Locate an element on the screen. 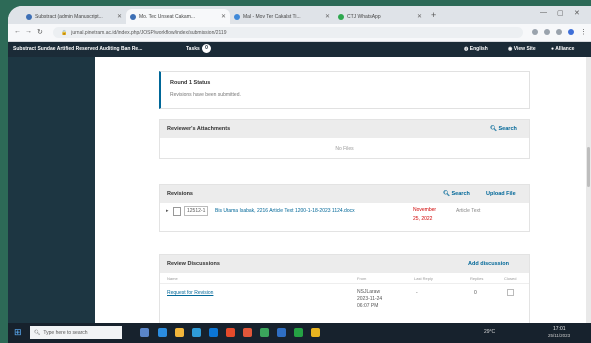 This screenshot has width=591, height=343. tasks-link: Tasks is located at coordinates (193, 49).